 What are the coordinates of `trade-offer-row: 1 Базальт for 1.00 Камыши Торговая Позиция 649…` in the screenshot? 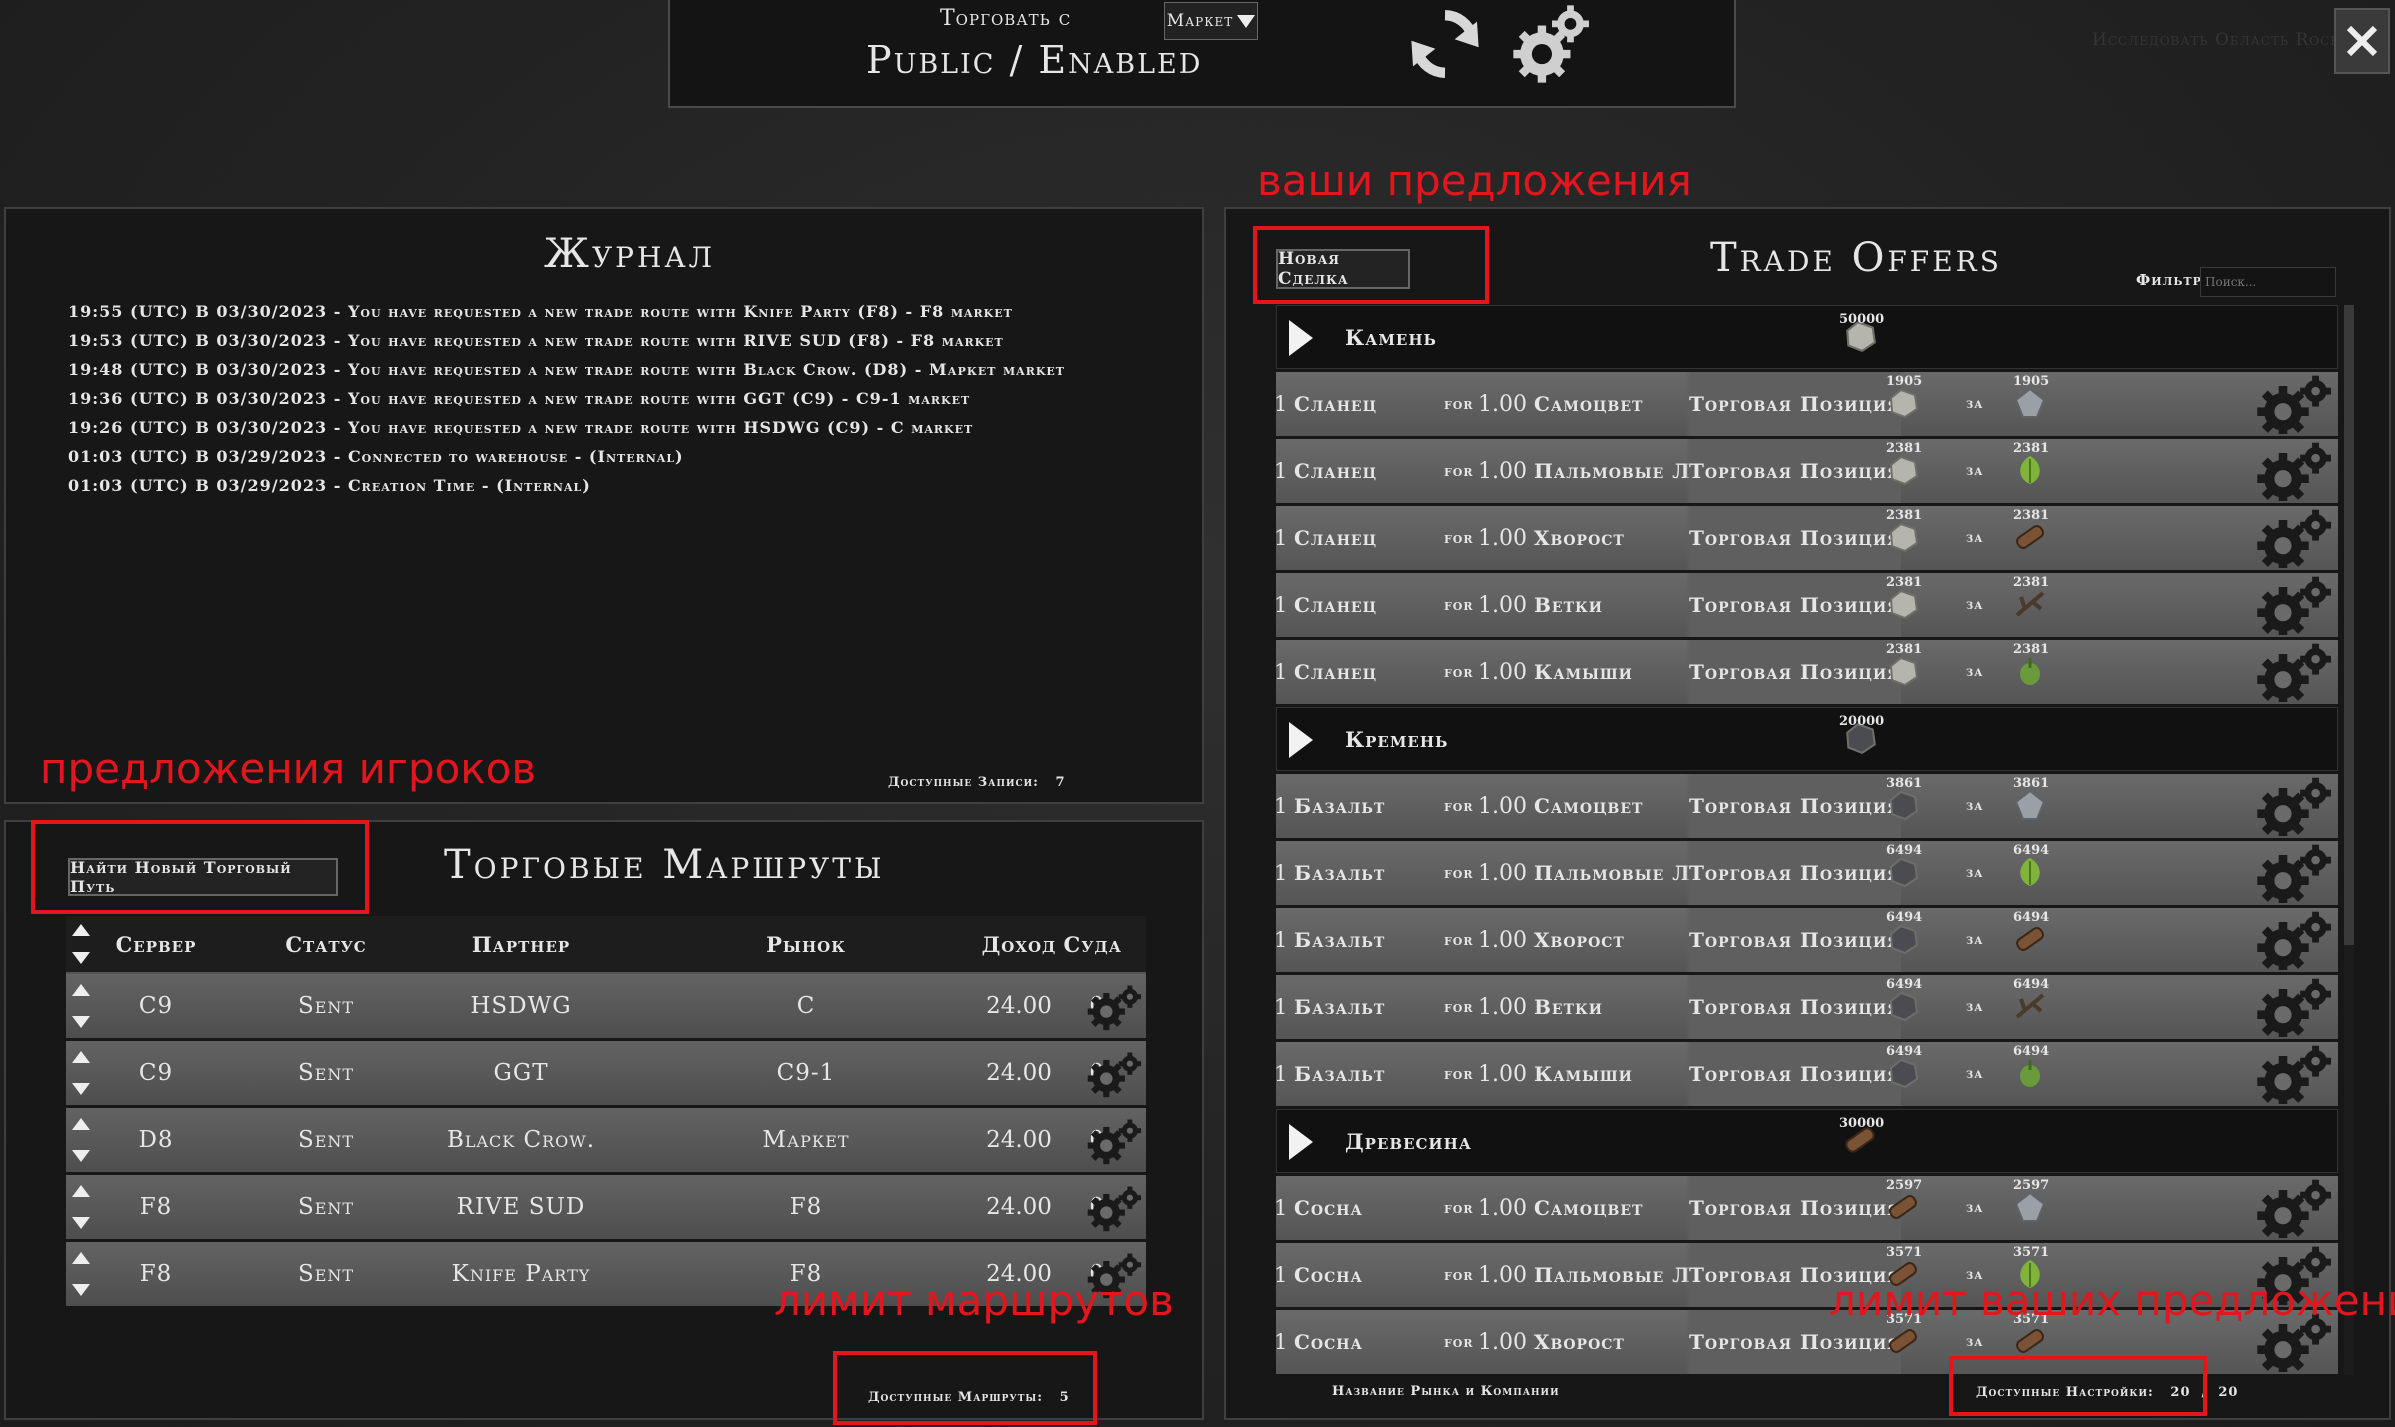 It's located at (1807, 1074).